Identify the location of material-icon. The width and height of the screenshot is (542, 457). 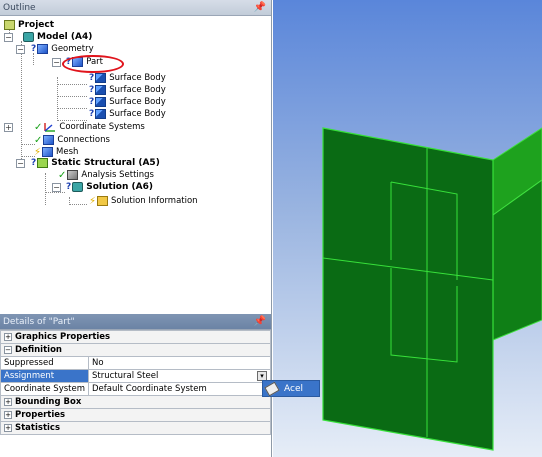
(272, 388).